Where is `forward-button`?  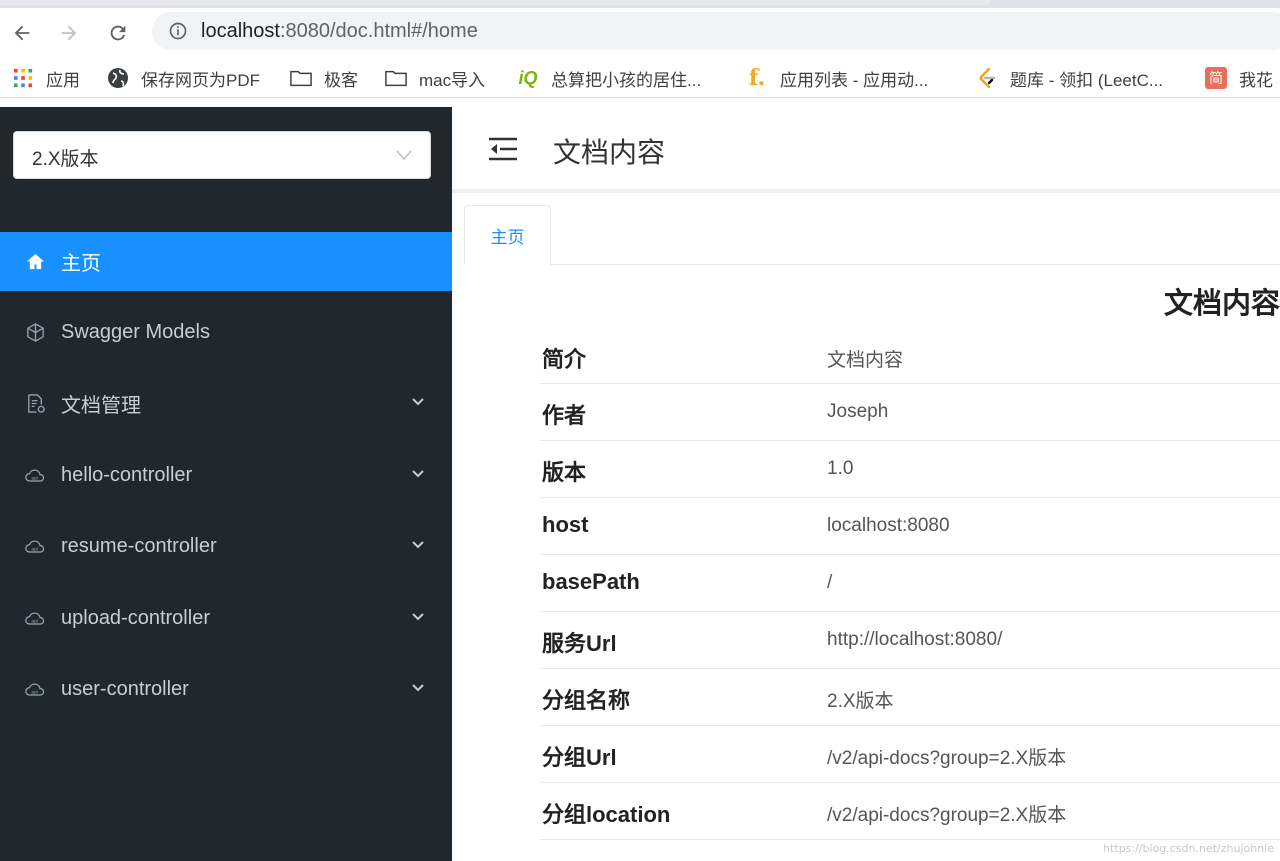 forward-button is located at coordinates (69, 33).